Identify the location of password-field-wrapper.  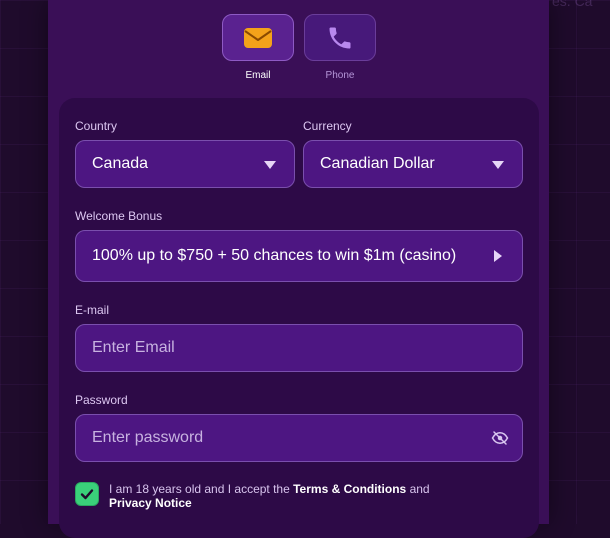
(299, 438).